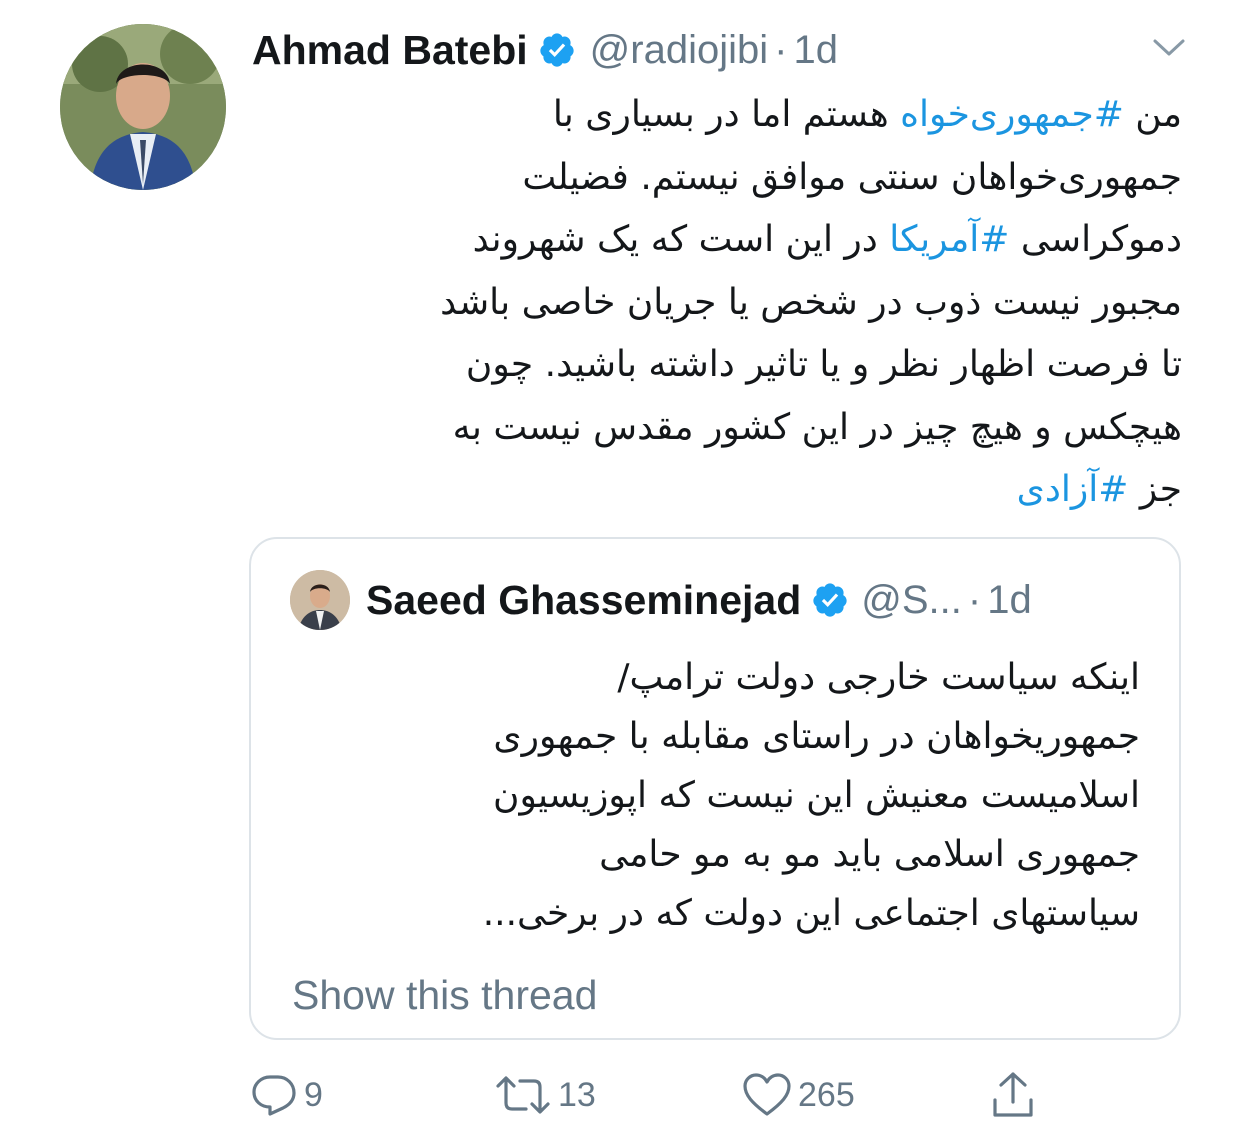  I want to click on chevron-down-icon, so click(1169, 47).